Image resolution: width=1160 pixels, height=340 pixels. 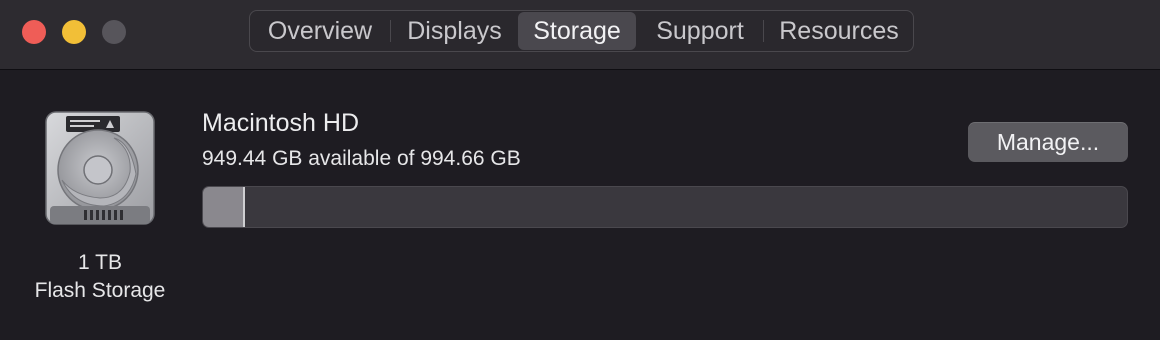 What do you see at coordinates (100, 290) in the screenshot?
I see `drive-type: Flash Storage` at bounding box center [100, 290].